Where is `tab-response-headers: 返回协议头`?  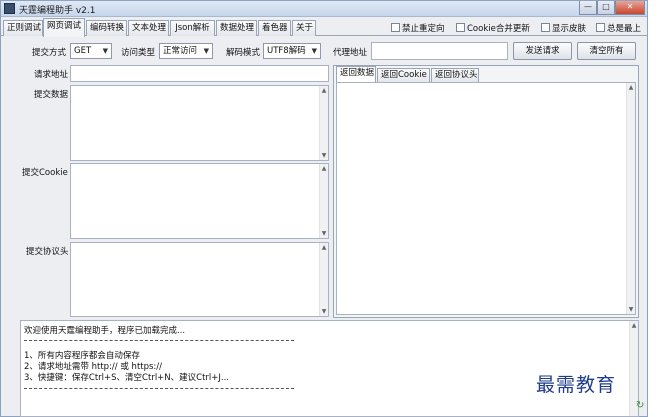
tab-response-headers: 返回协议头 is located at coordinates (455, 75).